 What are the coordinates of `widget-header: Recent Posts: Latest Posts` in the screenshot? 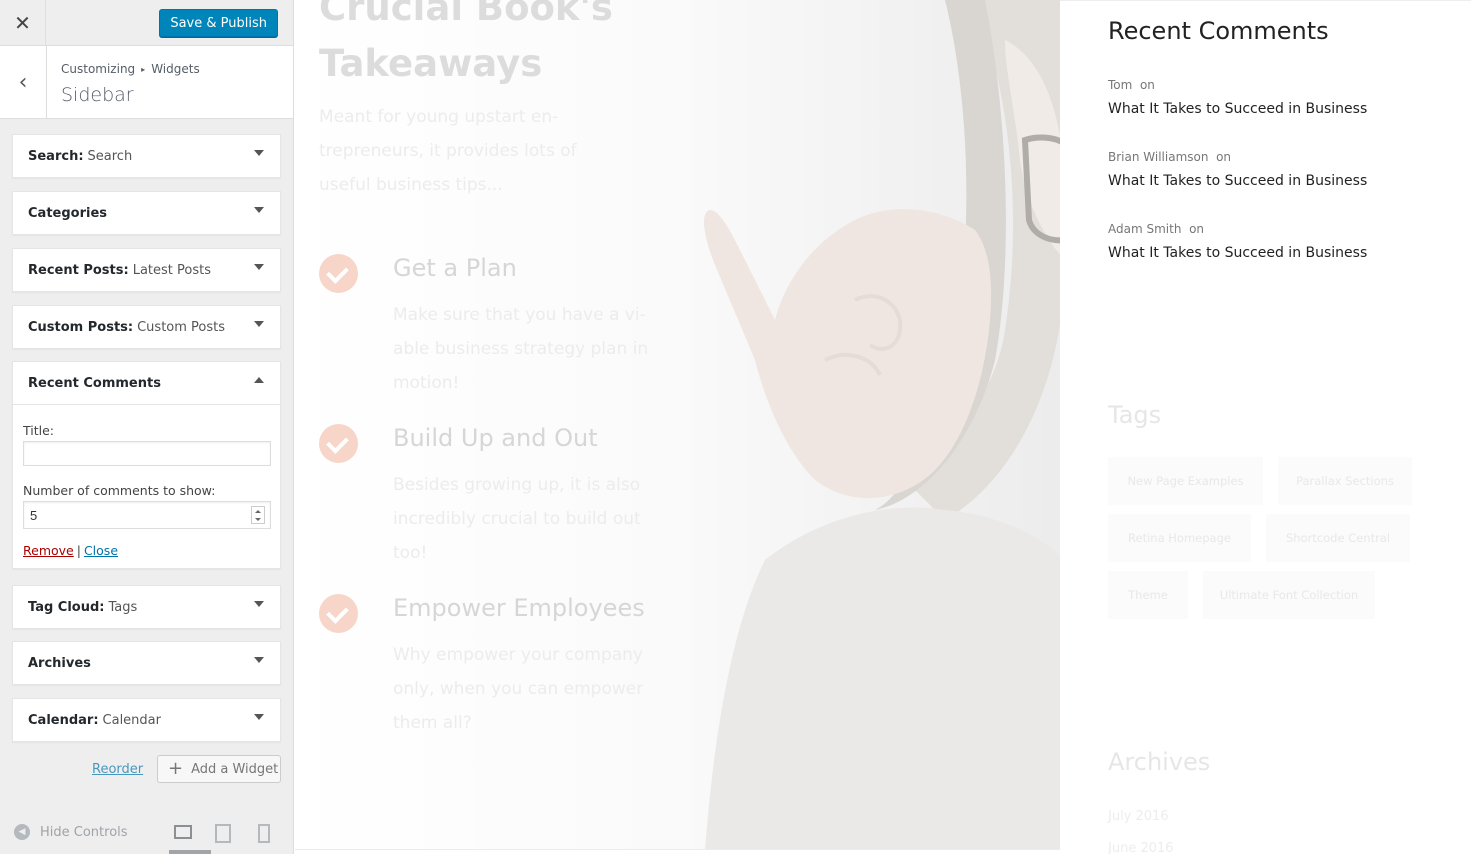 It's located at (146, 270).